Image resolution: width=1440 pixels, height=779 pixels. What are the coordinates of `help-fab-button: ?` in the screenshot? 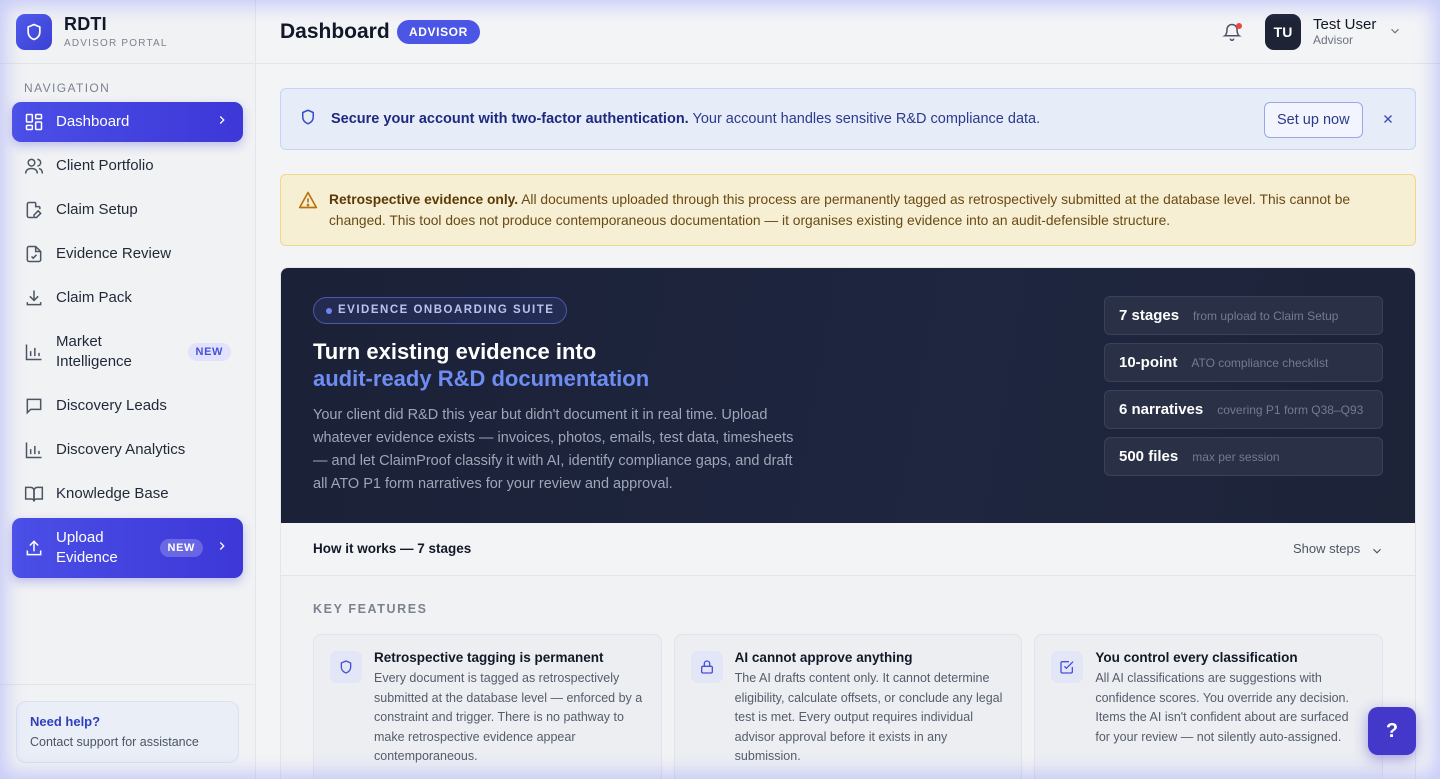 It's located at (1392, 731).